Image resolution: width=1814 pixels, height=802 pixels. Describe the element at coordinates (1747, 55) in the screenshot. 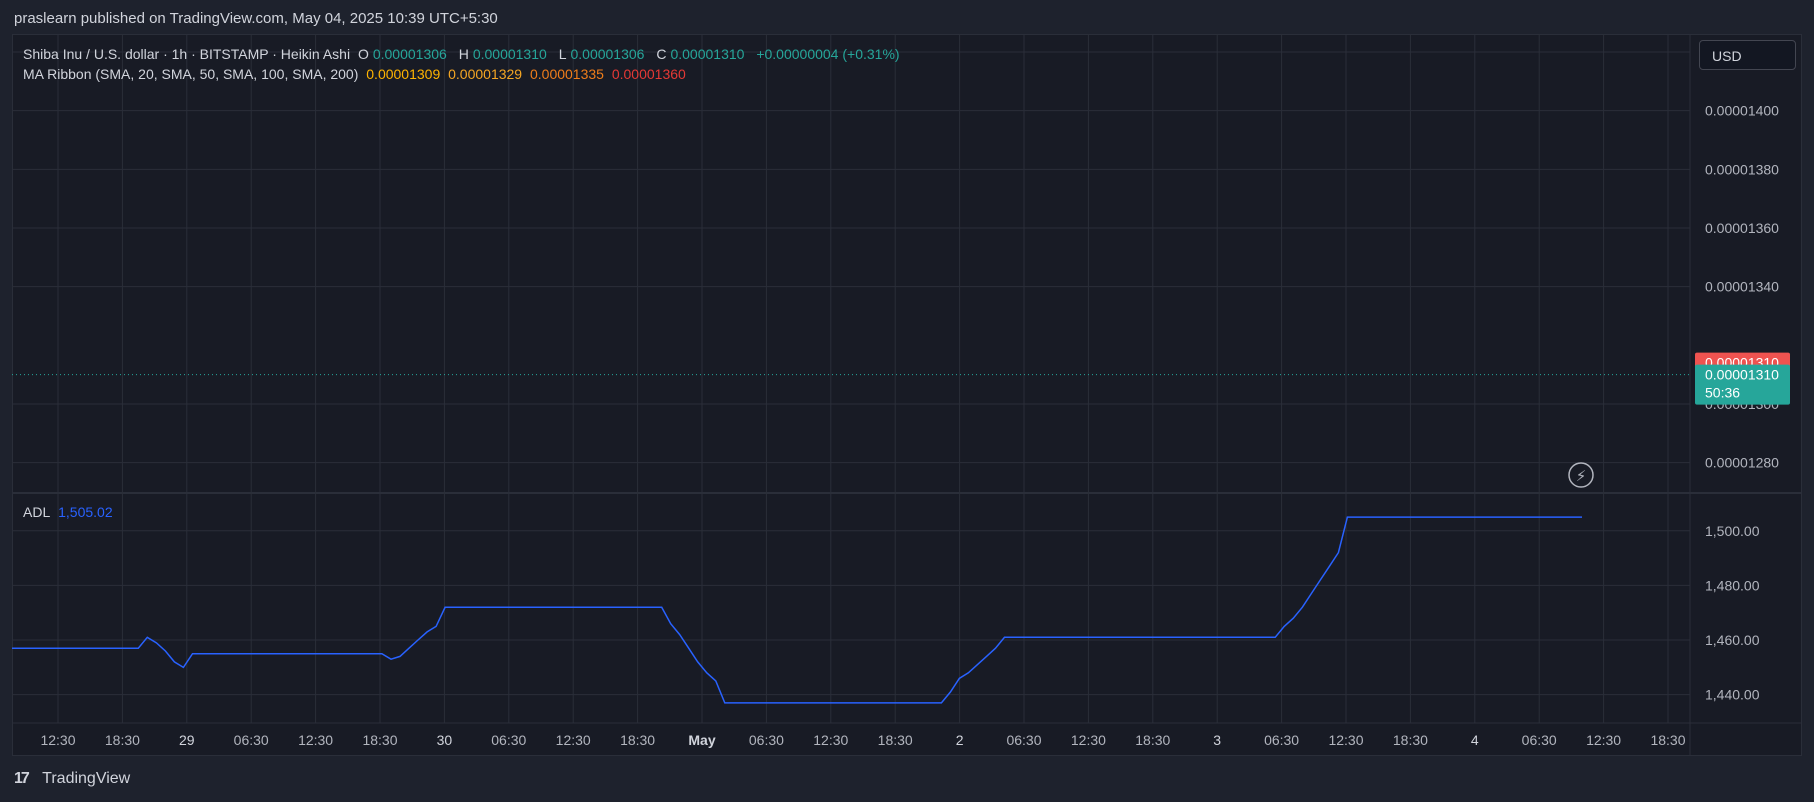

I see `currency-button: USD` at that location.